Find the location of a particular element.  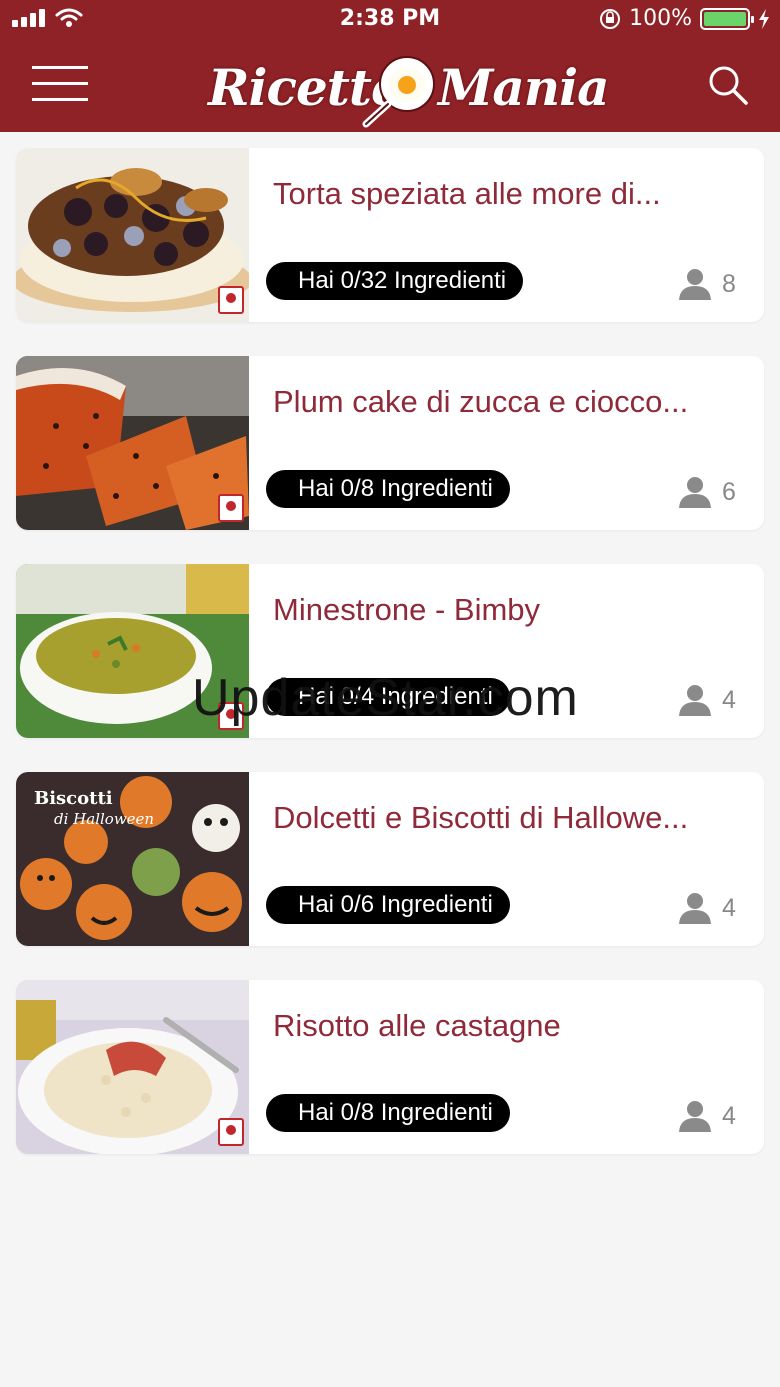

thumb-caption-line-1: Biscotti is located at coordinates (73, 798).